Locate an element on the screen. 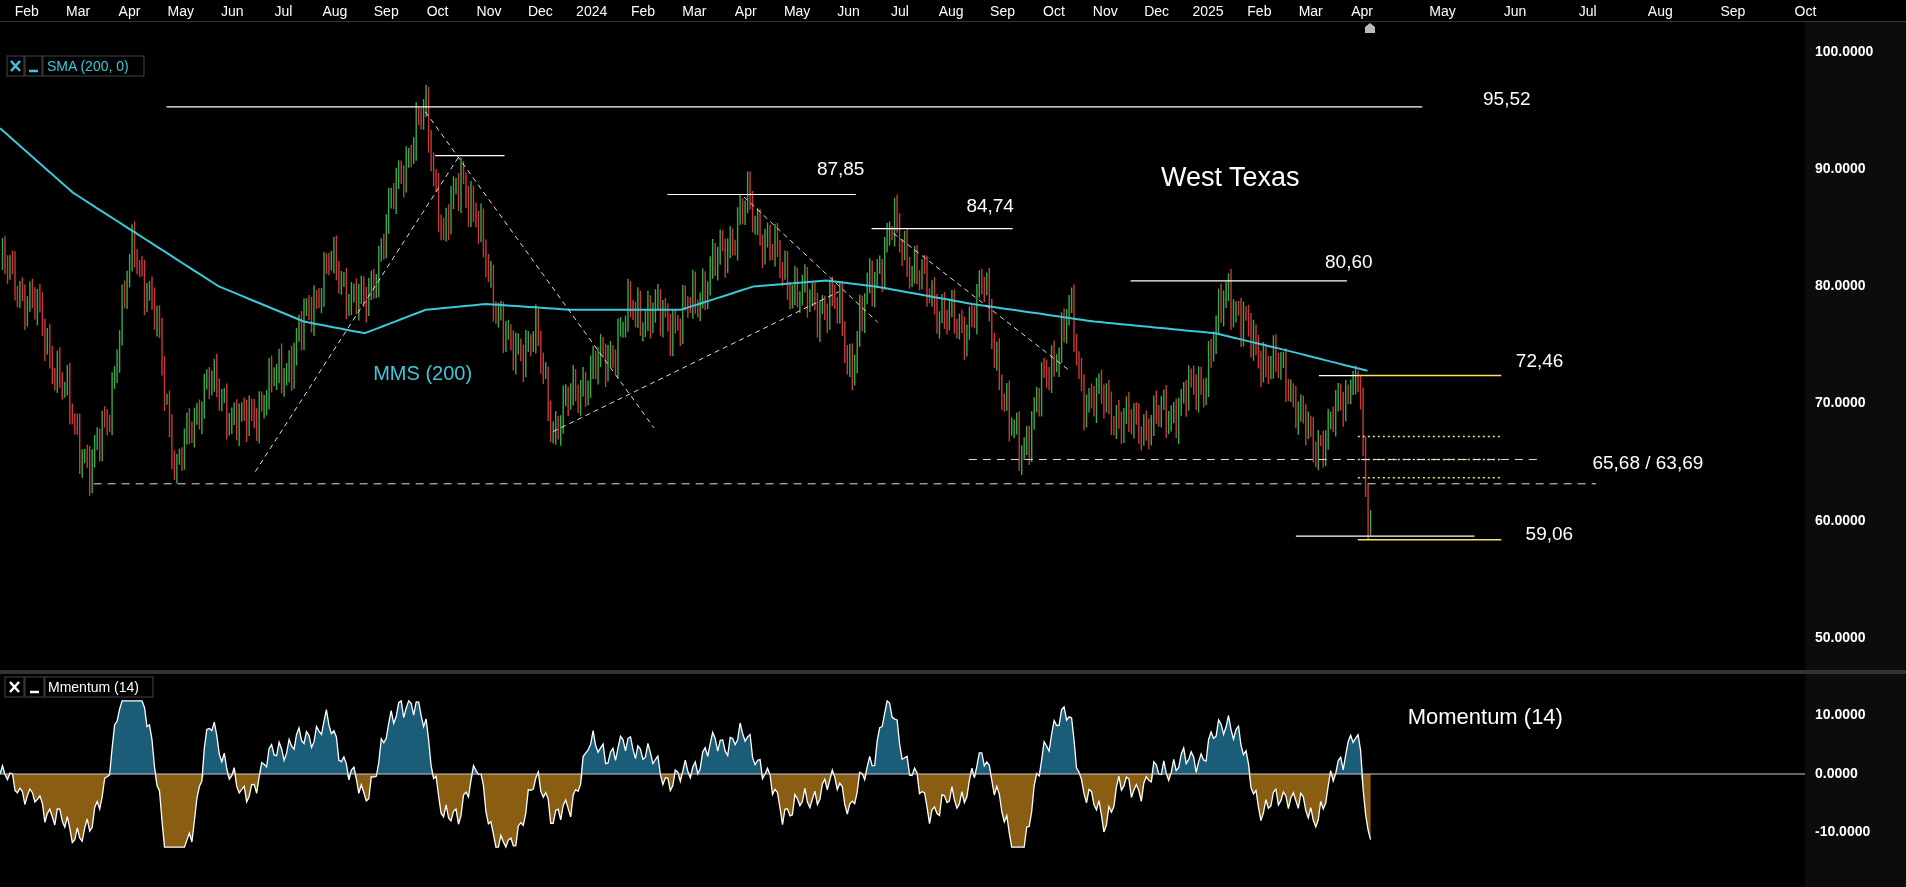 This screenshot has width=1906, height=887. indicator-legend-label: Mmentum (14) is located at coordinates (94, 686).